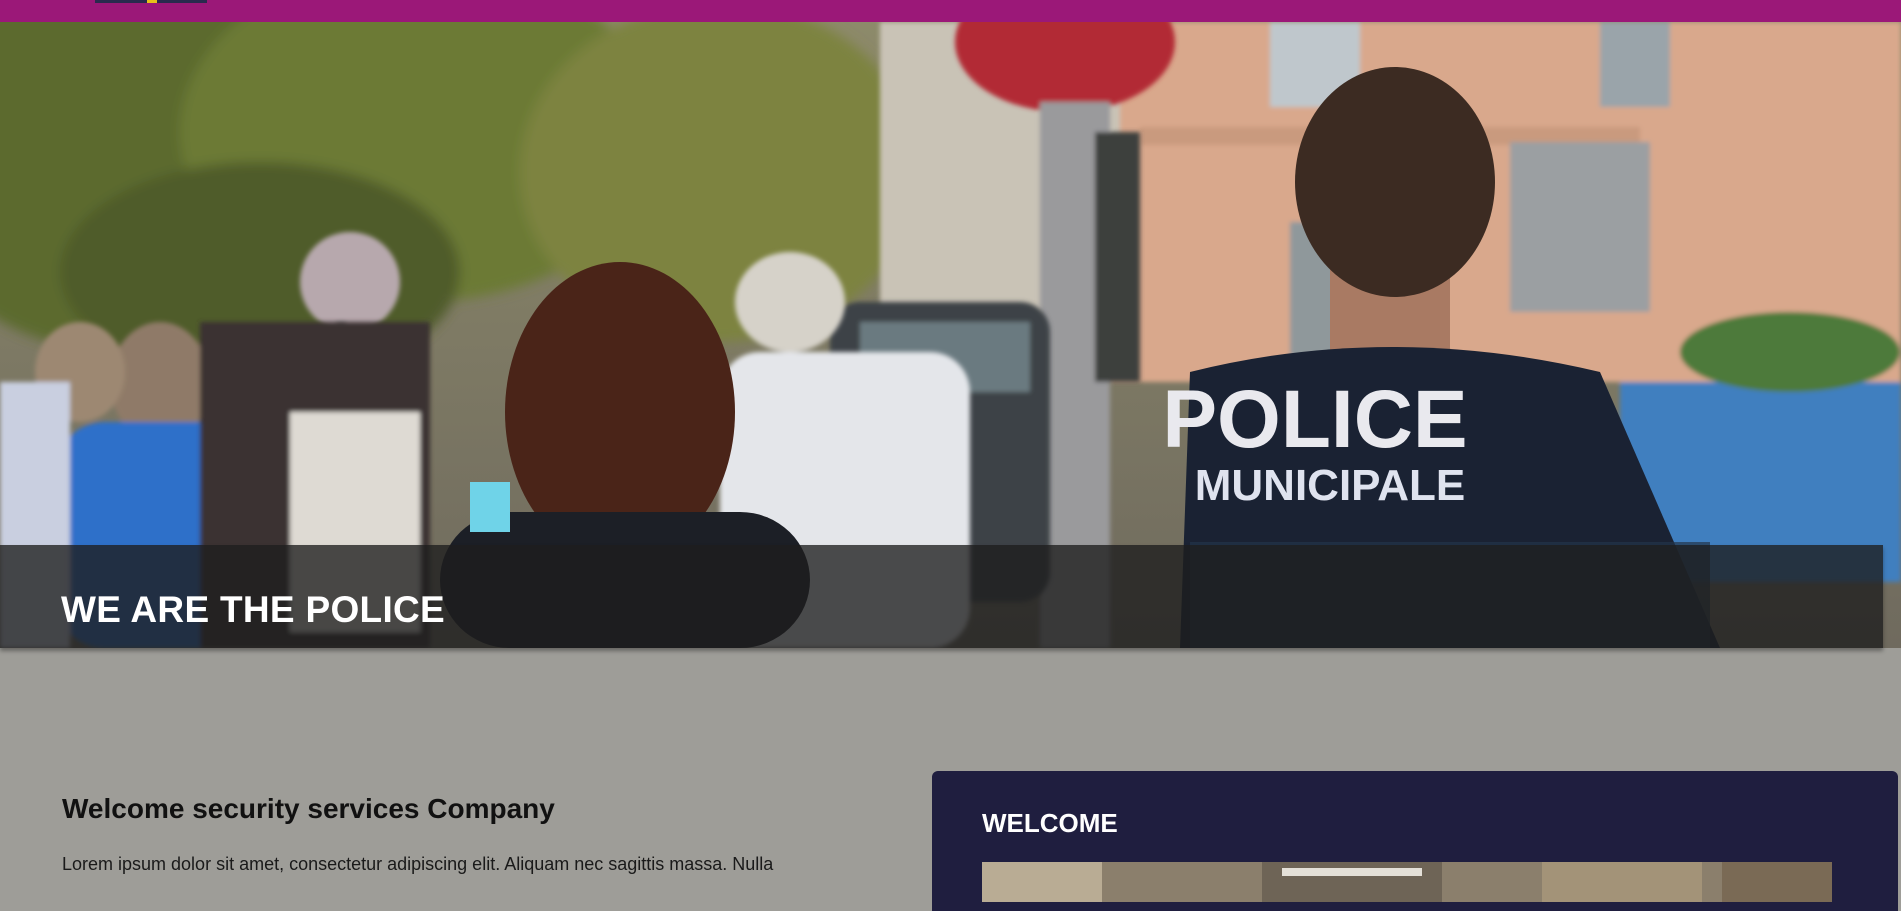  What do you see at coordinates (152, 1) in the screenshot?
I see `logo-accent` at bounding box center [152, 1].